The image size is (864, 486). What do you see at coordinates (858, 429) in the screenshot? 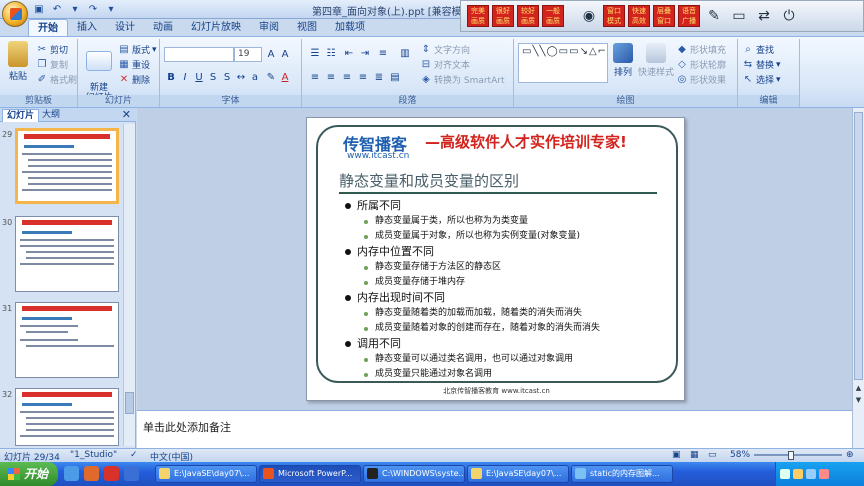
I see `notes-scrollbar` at bounding box center [858, 429].